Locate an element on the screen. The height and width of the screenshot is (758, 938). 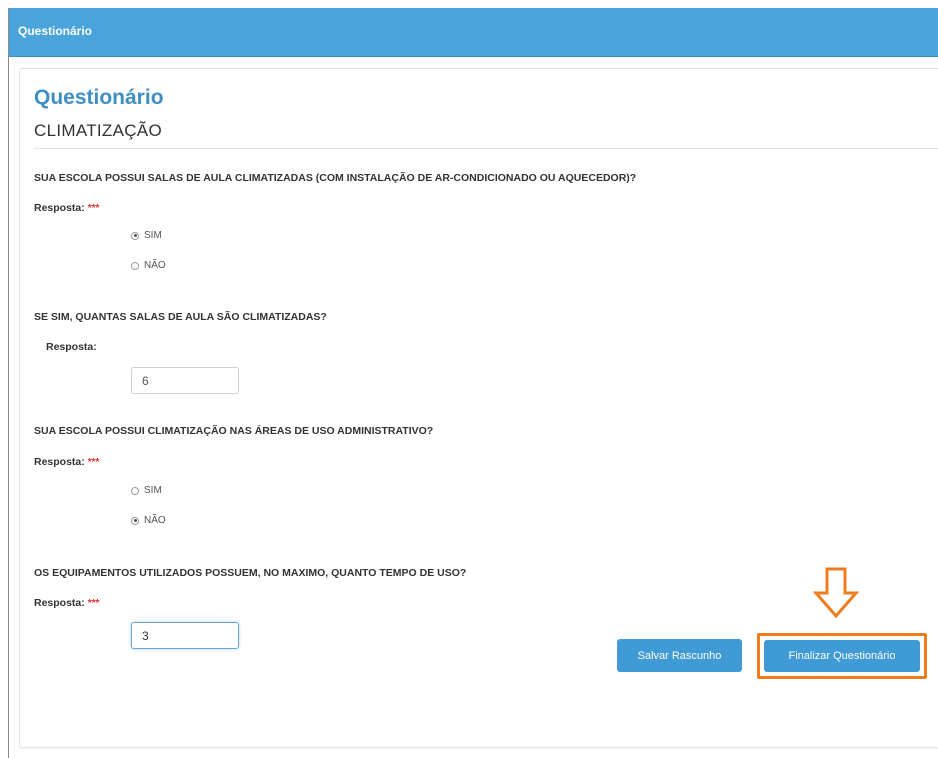
q3-option-nao: NÃO is located at coordinates (148, 520).